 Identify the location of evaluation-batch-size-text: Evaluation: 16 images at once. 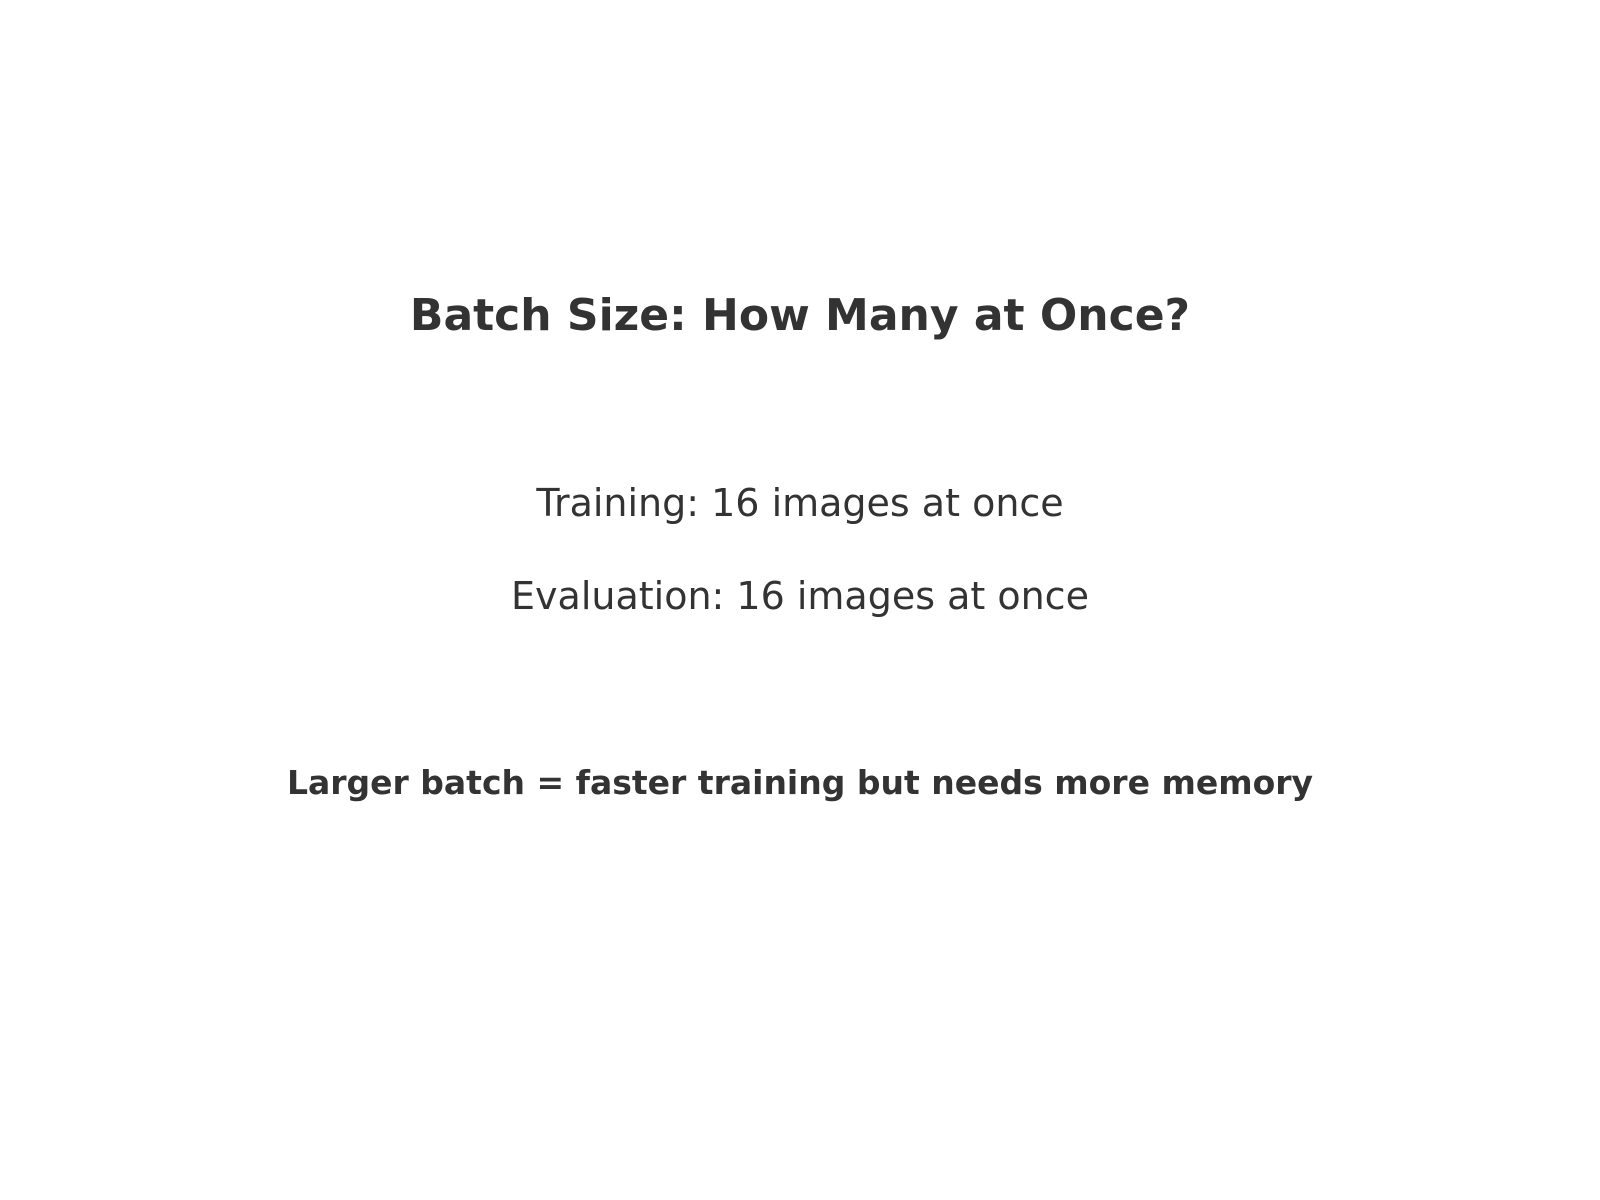
(800, 596).